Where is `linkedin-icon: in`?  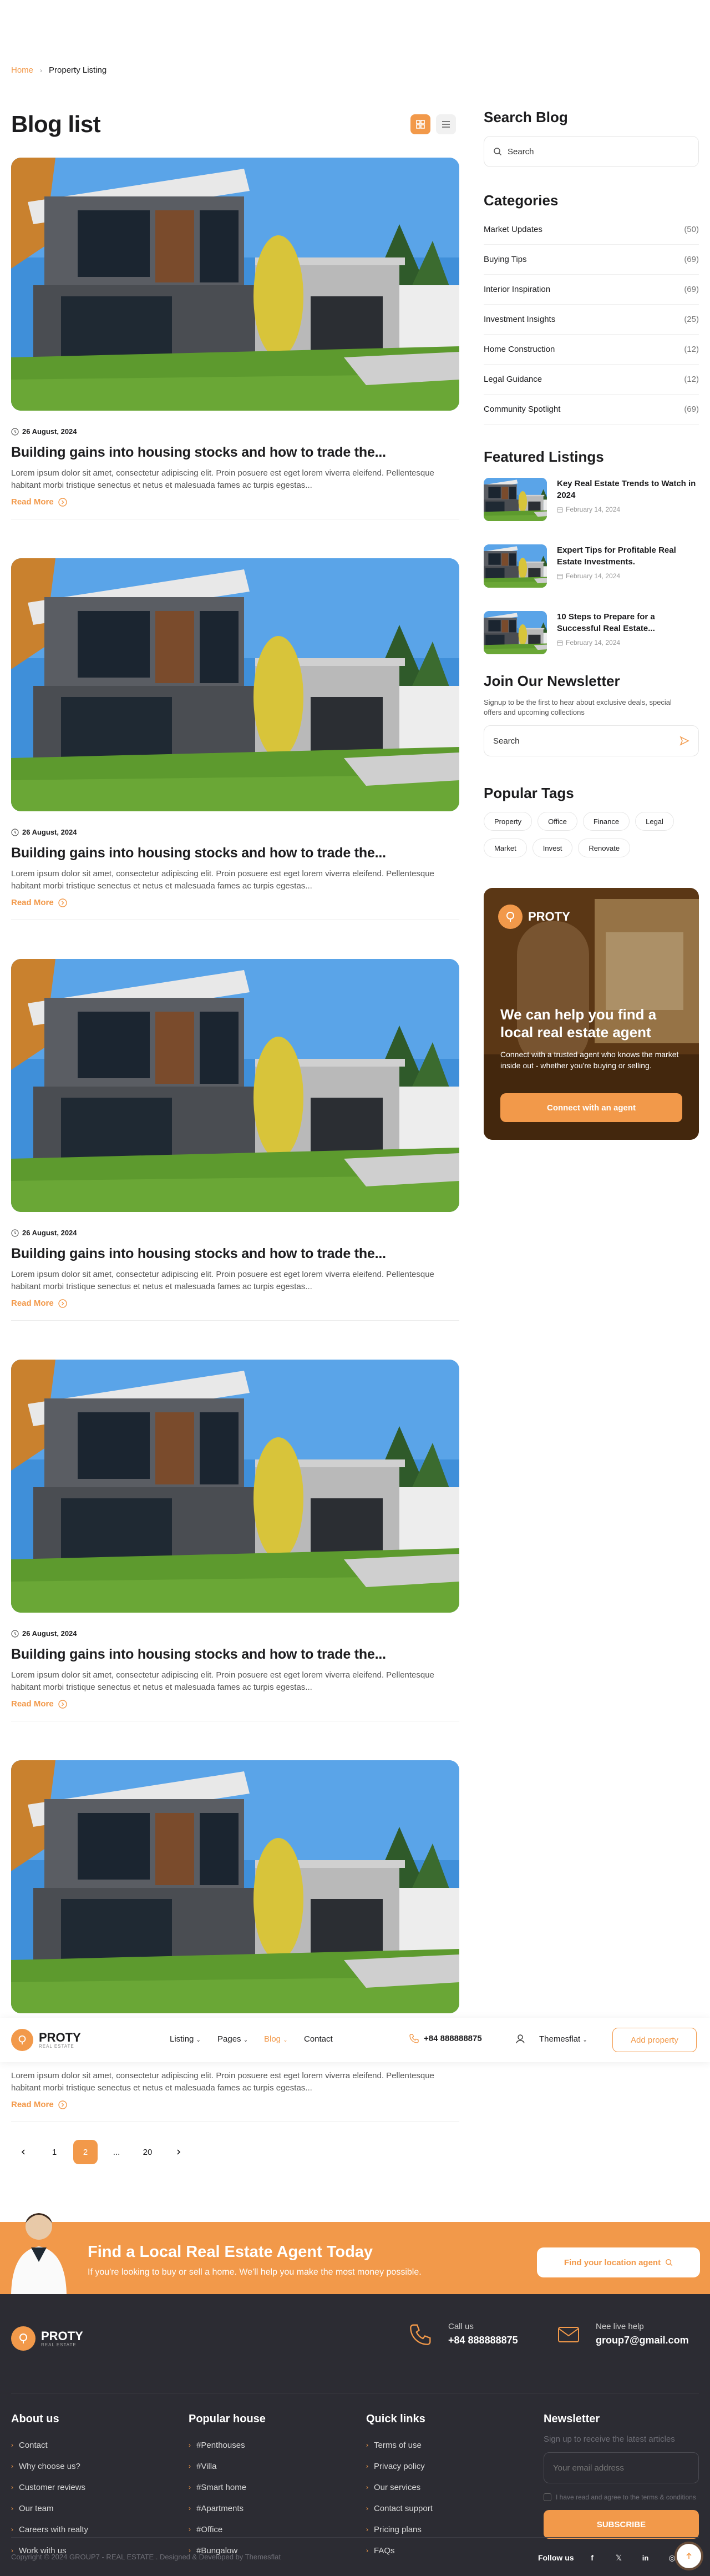 linkedin-icon: in is located at coordinates (645, 2557).